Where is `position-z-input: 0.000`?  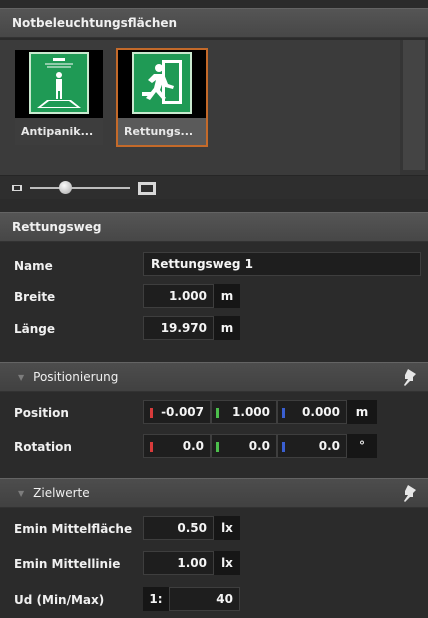
position-z-input: 0.000 is located at coordinates (312, 412).